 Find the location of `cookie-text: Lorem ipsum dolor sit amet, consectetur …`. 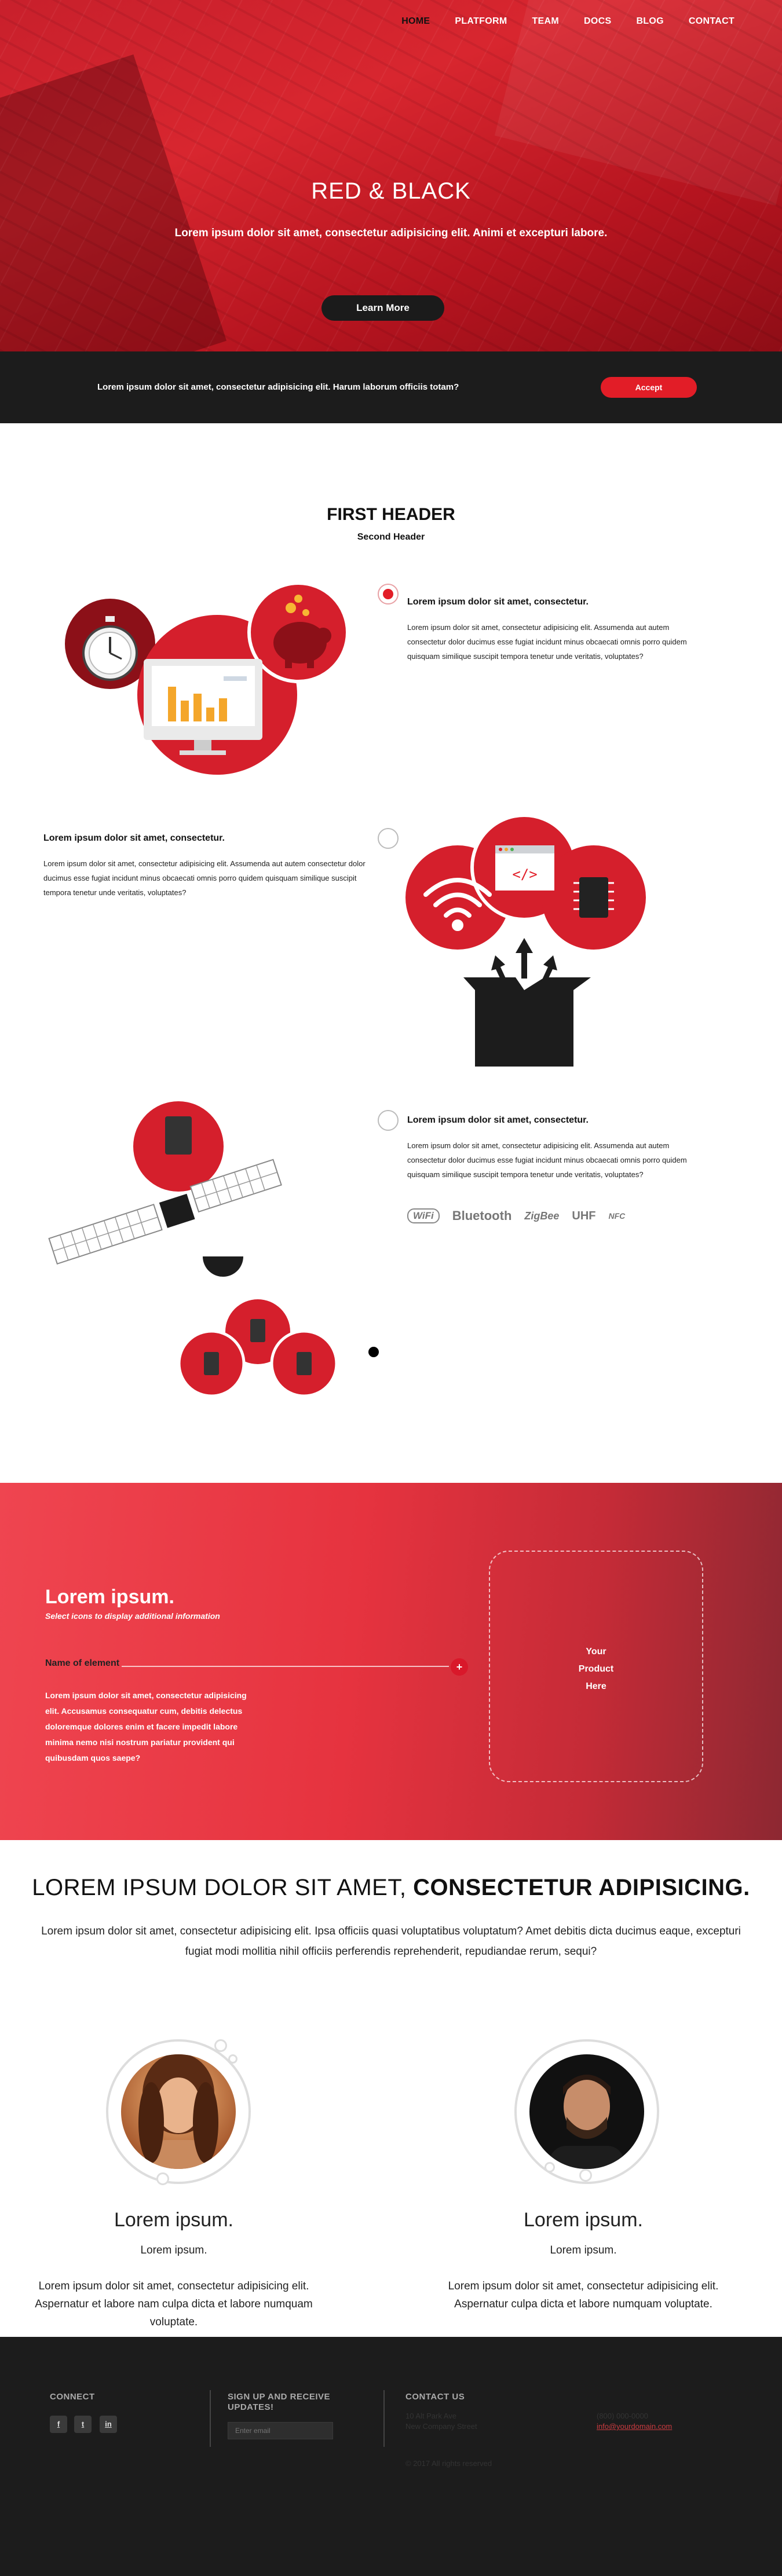

cookie-text: Lorem ipsum dolor sit amet, consectetur … is located at coordinates (278, 387).